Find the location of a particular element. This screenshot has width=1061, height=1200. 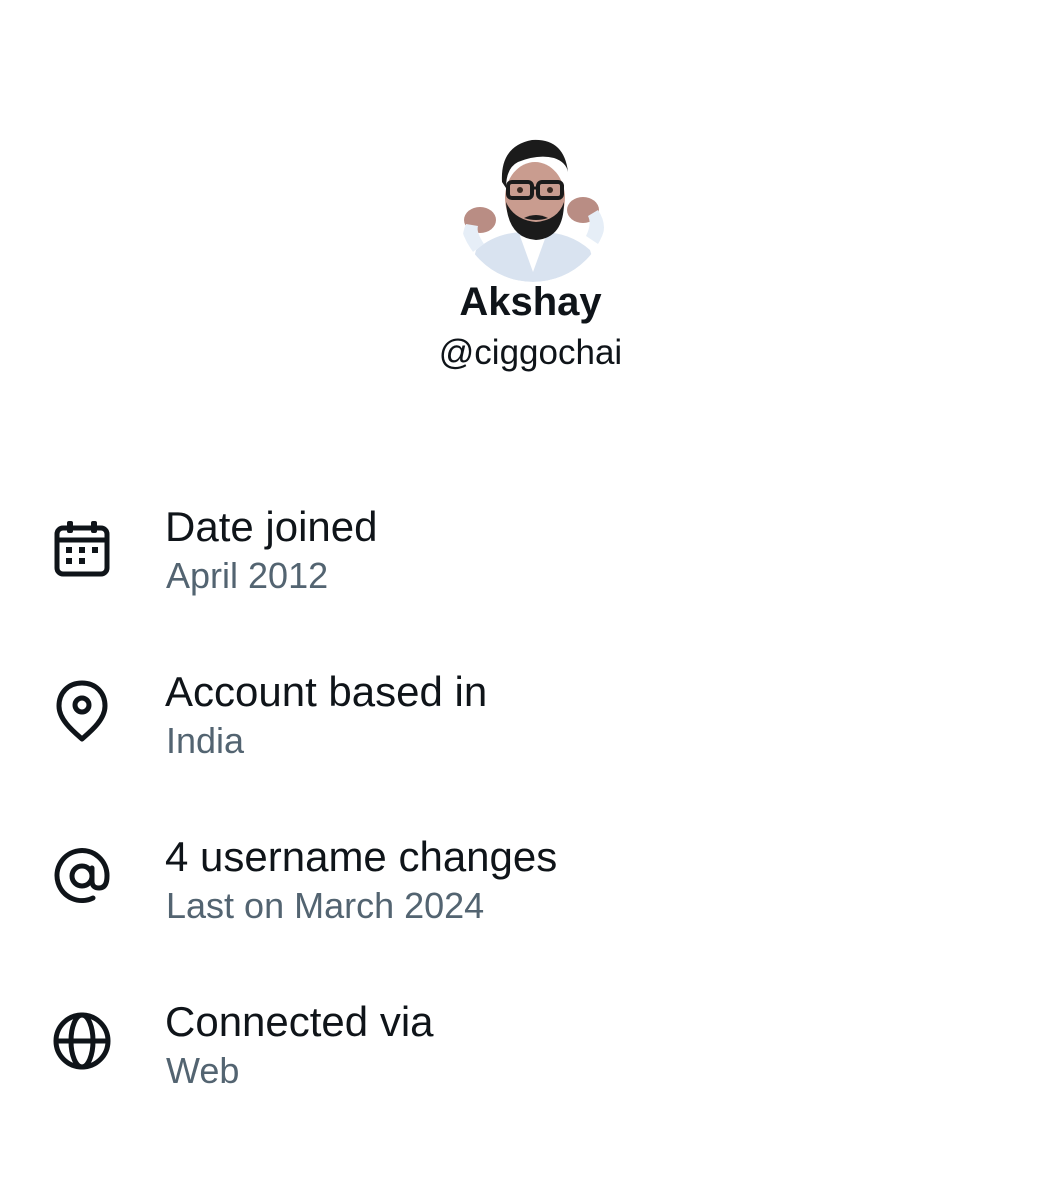

info-title: Connected via is located at coordinates (299, 1021).